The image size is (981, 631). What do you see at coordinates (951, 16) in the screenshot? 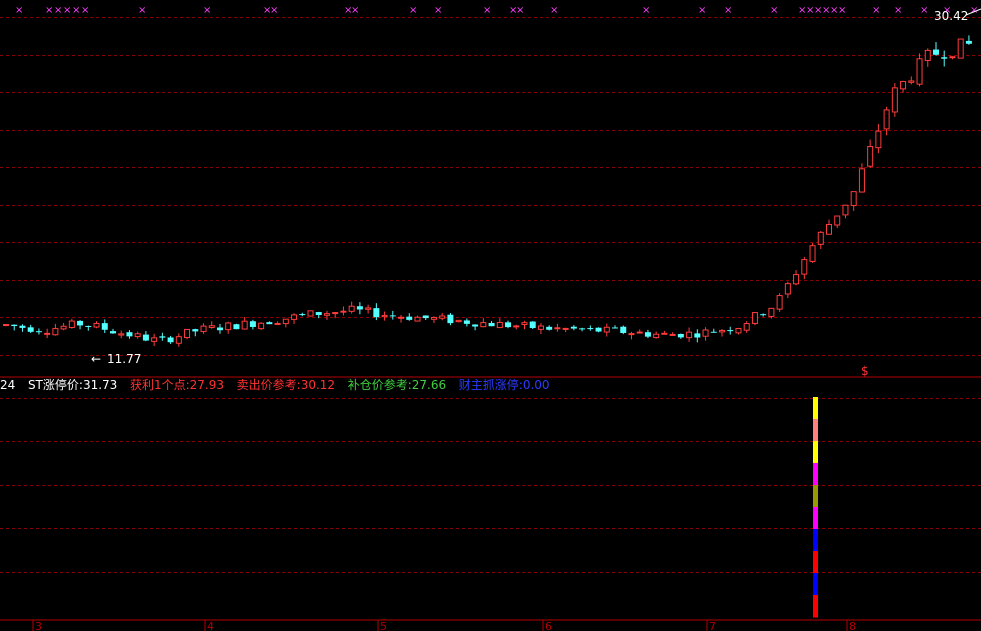
I see `high-price-label: 30.42` at bounding box center [951, 16].